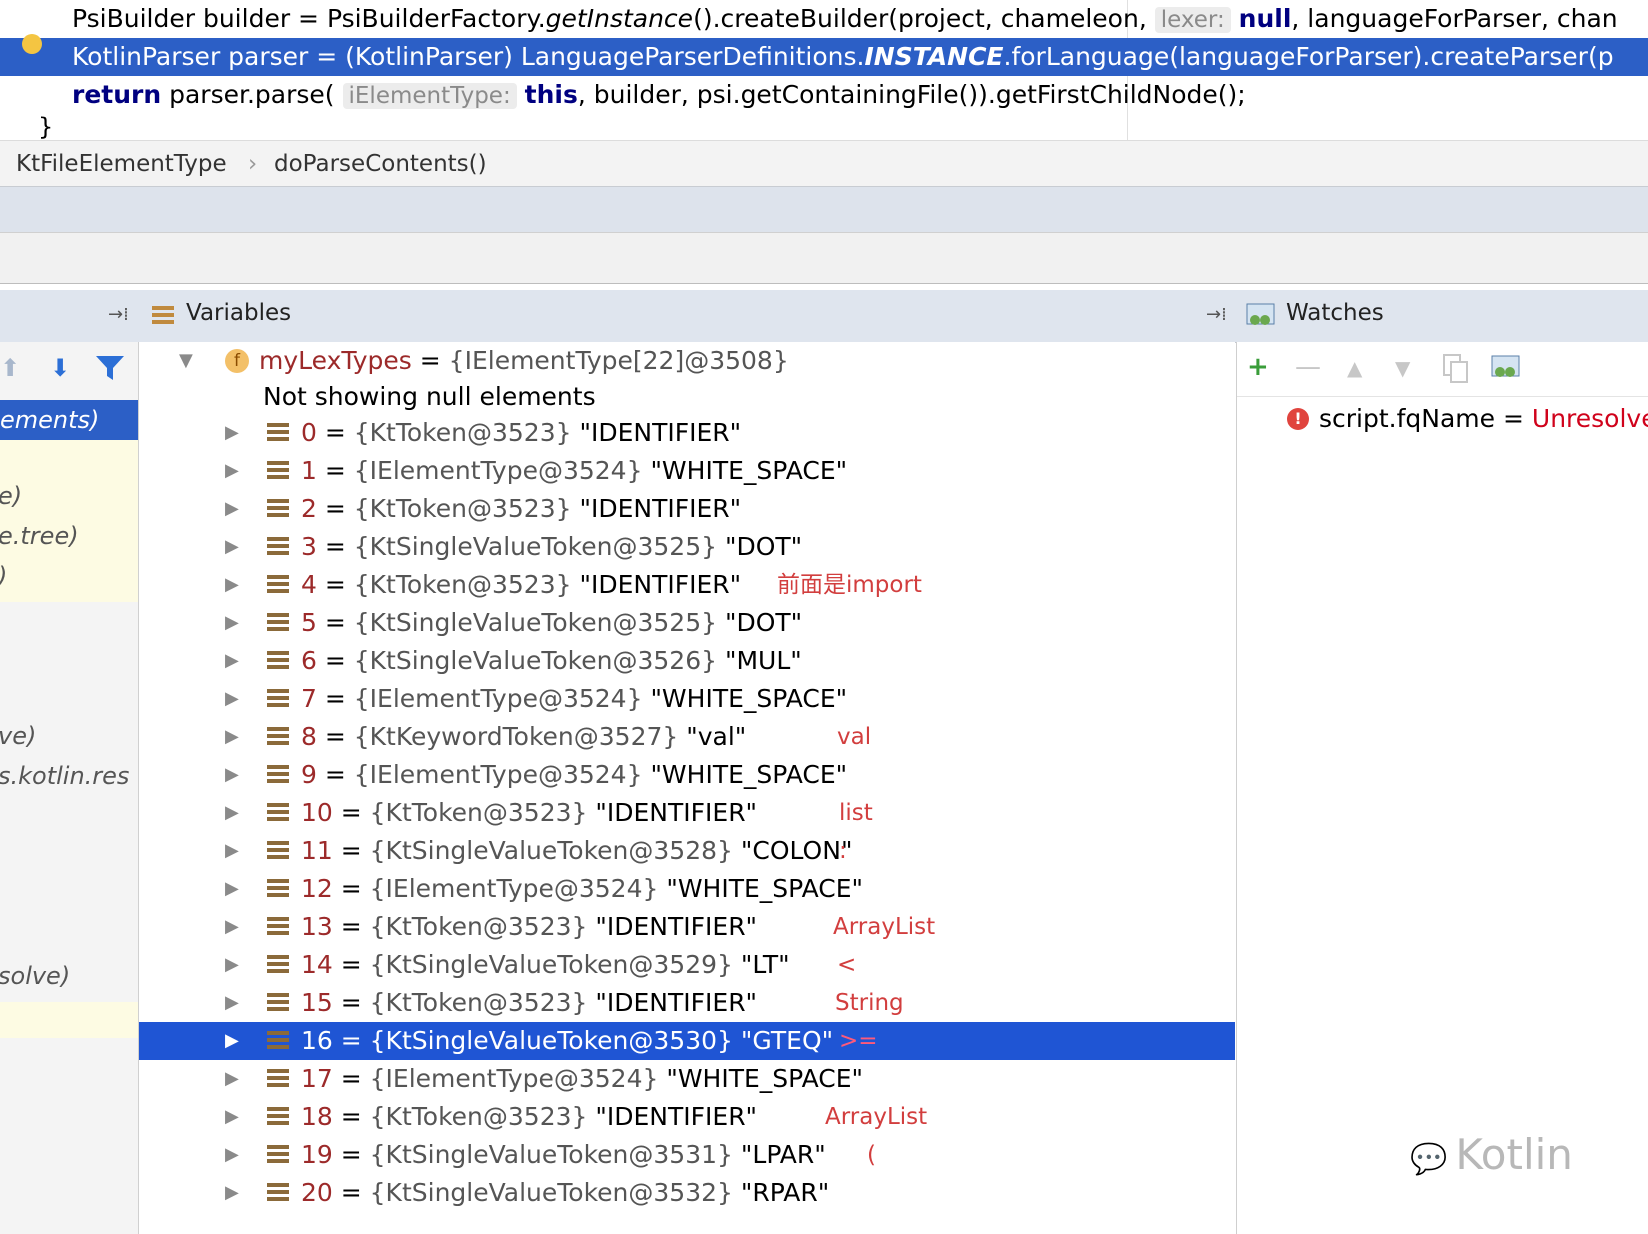  I want to click on tree-row: ▶ 12 = {IElementType@3524} "WHITE_SPACE", so click(687, 889).